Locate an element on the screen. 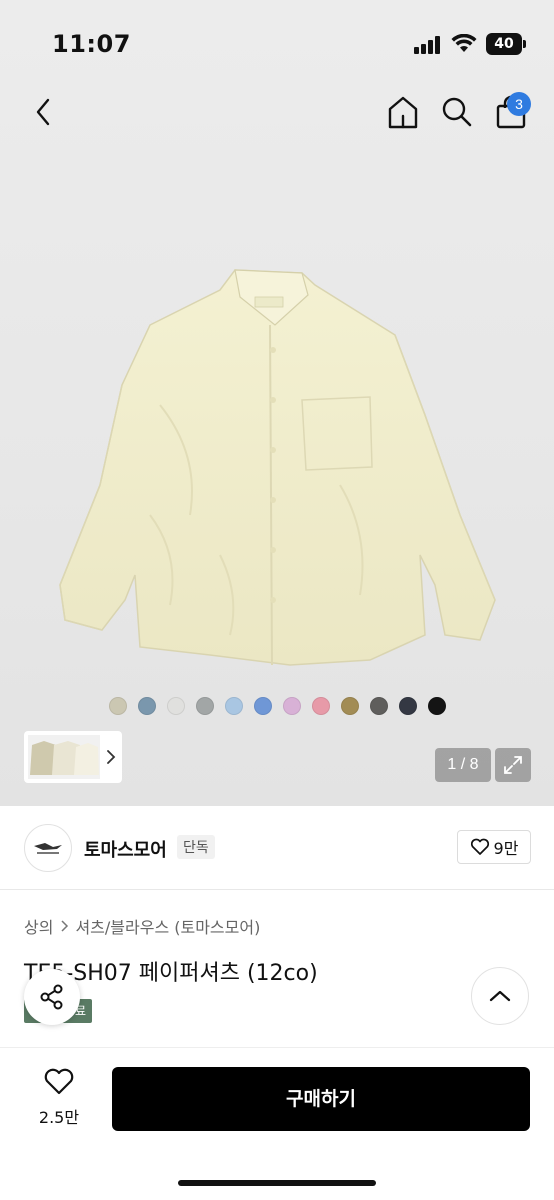  divider is located at coordinates (277, 1047).